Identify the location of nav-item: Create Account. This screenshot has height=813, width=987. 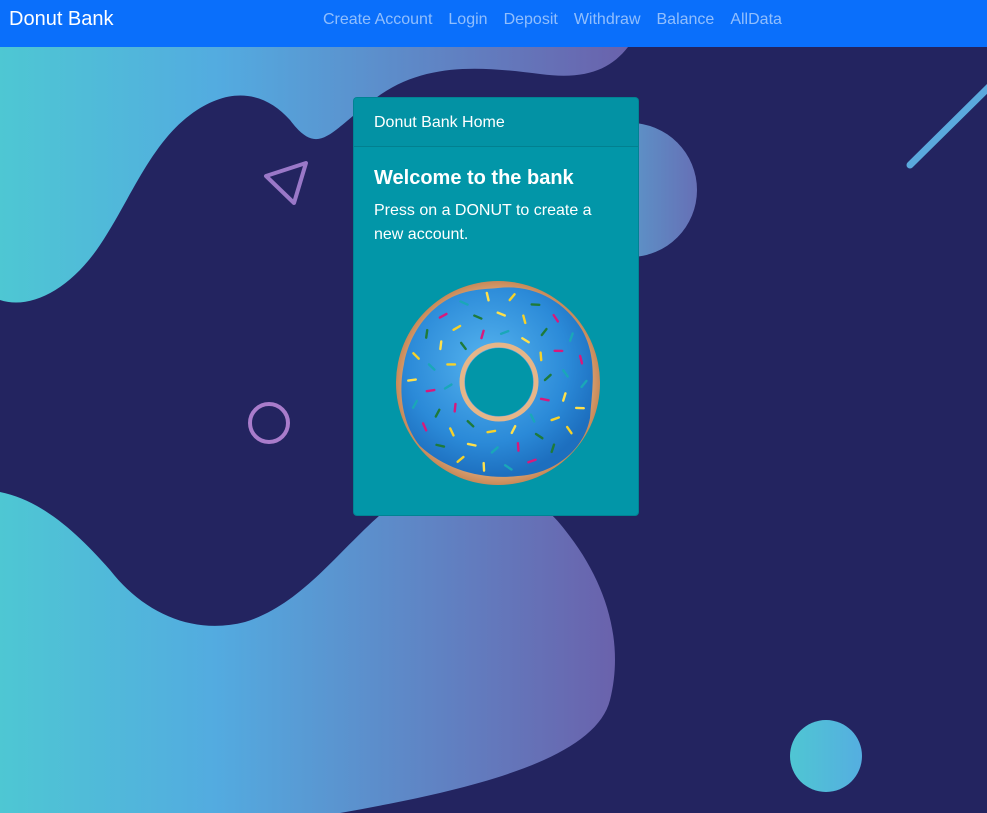
(377, 20).